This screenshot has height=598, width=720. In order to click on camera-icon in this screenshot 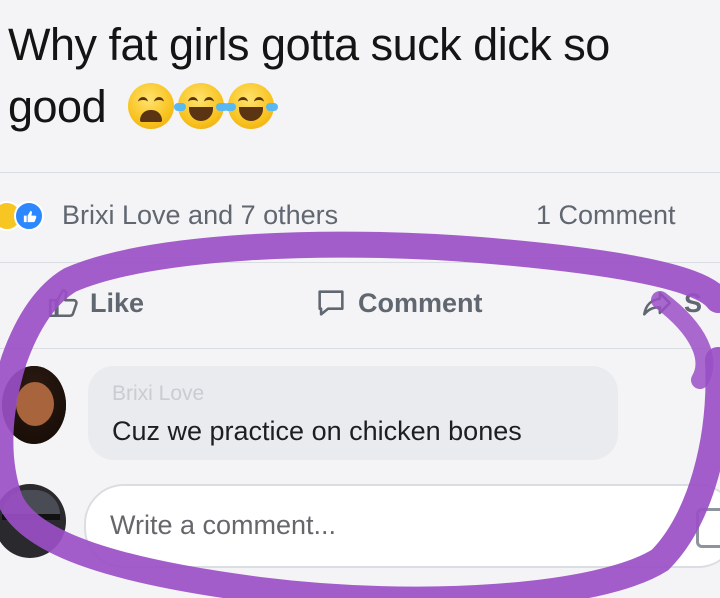, I will do `click(708, 528)`.